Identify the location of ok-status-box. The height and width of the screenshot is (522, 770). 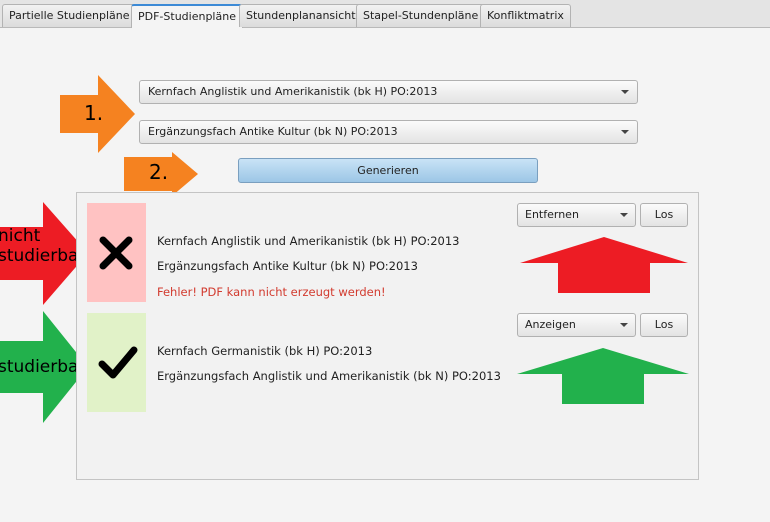
(116, 362).